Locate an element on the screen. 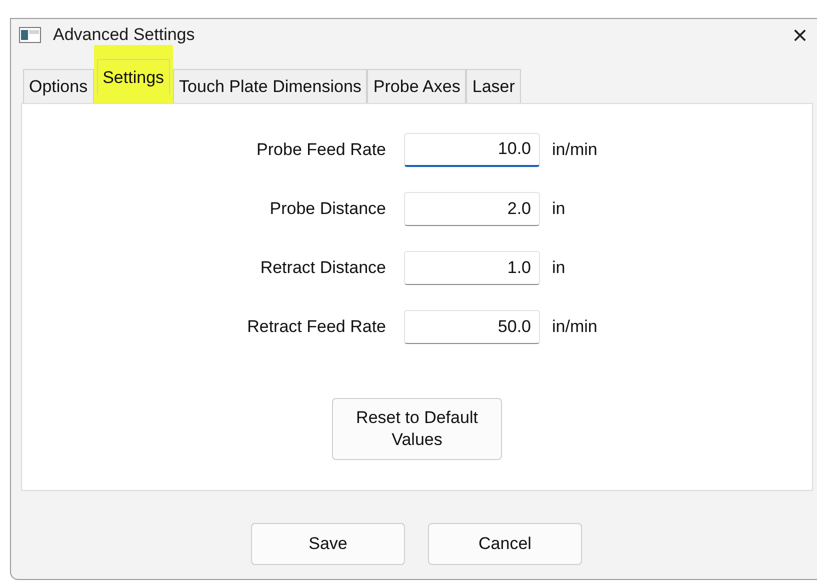 The height and width of the screenshot is (586, 817). field-label: Retract Distance is located at coordinates (323, 268).